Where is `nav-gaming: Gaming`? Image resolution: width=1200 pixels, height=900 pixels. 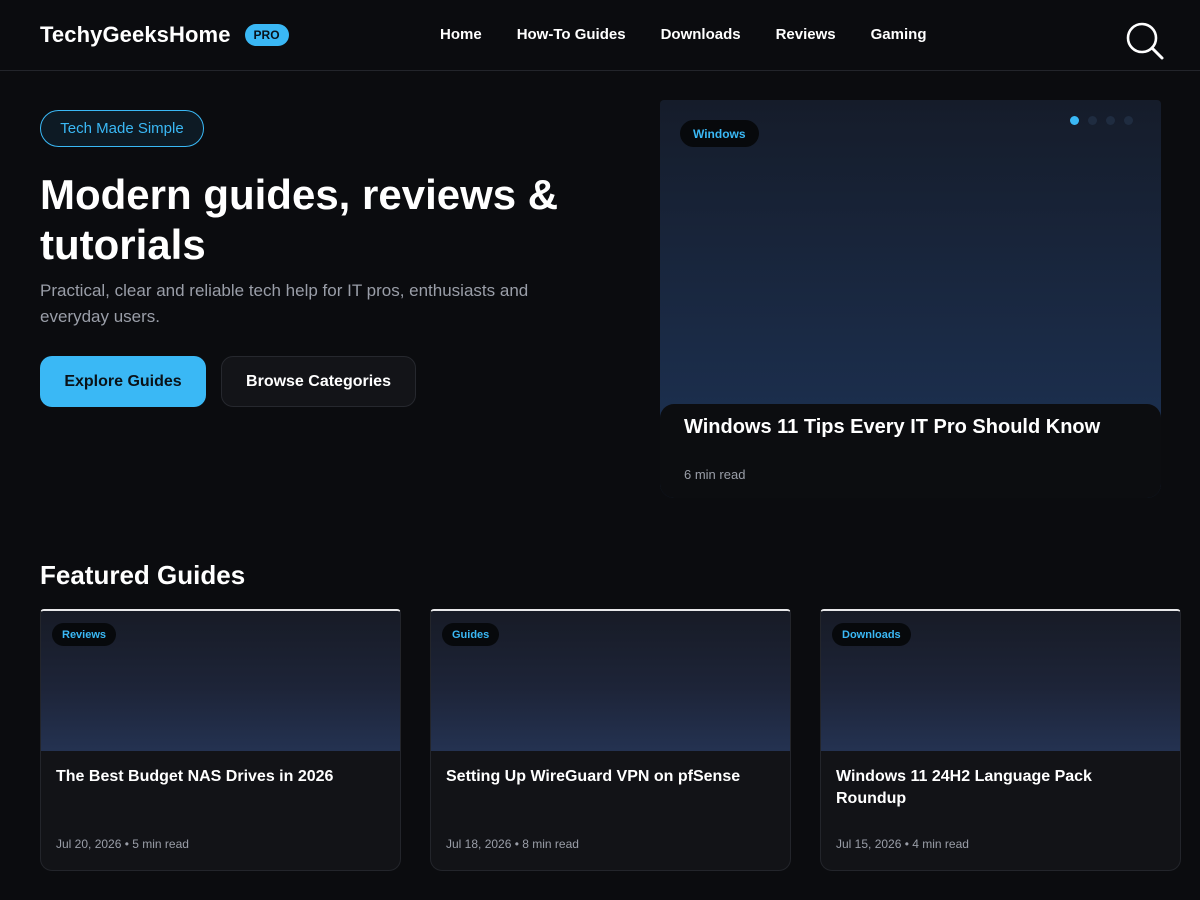 nav-gaming: Gaming is located at coordinates (899, 34).